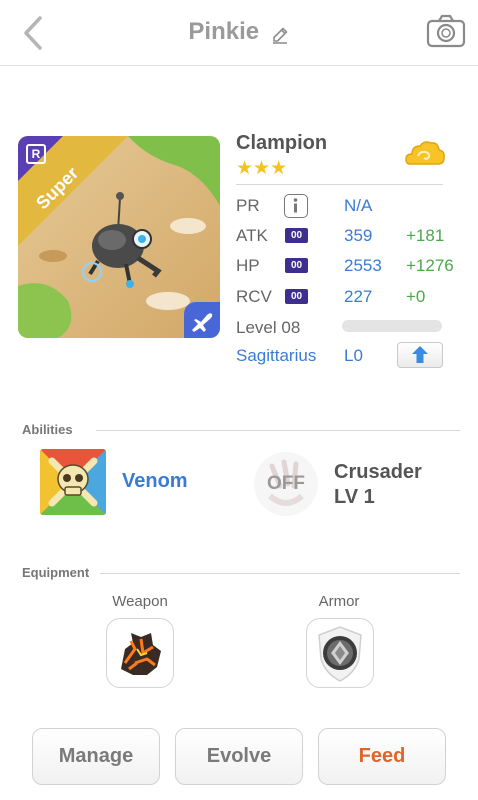 Image resolution: width=478 pixels, height=800 pixels. I want to click on armor-label: Armor, so click(339, 601).